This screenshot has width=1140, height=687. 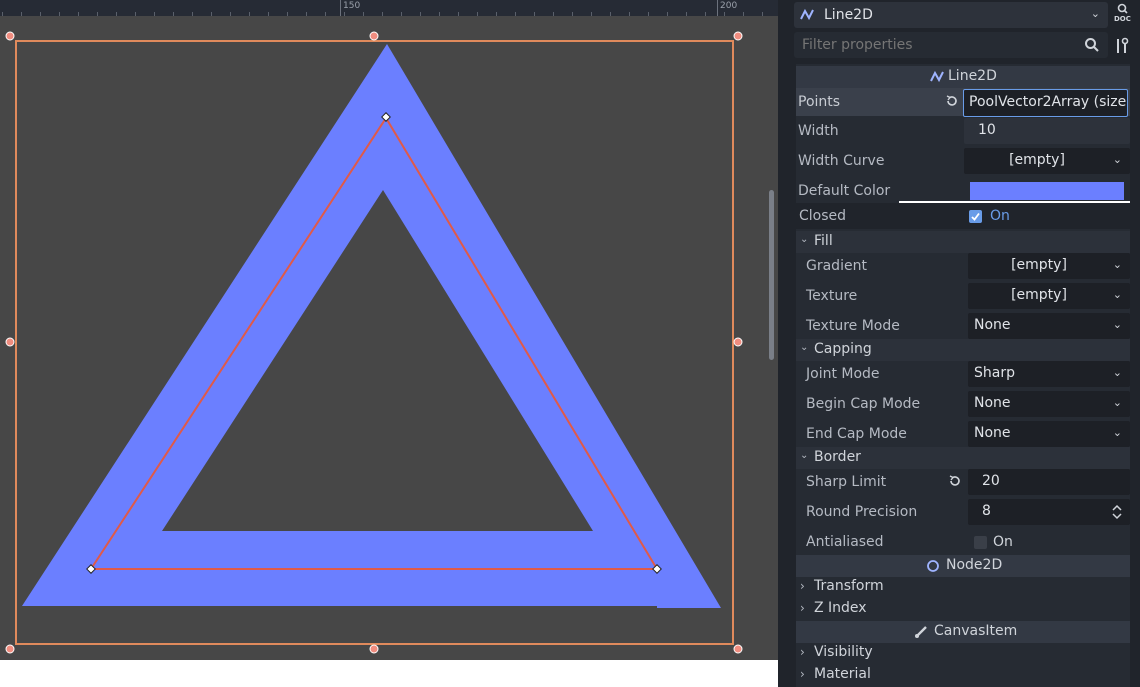 I want to click on filter-properties-box, so click(x=951, y=45).